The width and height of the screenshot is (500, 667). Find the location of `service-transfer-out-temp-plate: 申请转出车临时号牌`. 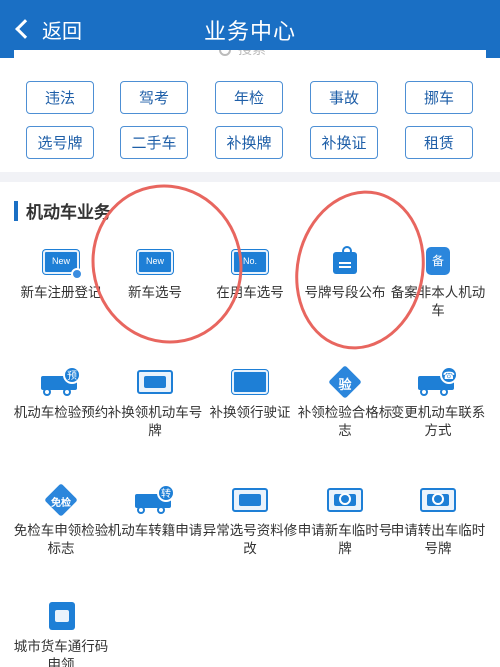

service-transfer-out-temp-plate: 申请转出车临时号牌 is located at coordinates (438, 521).